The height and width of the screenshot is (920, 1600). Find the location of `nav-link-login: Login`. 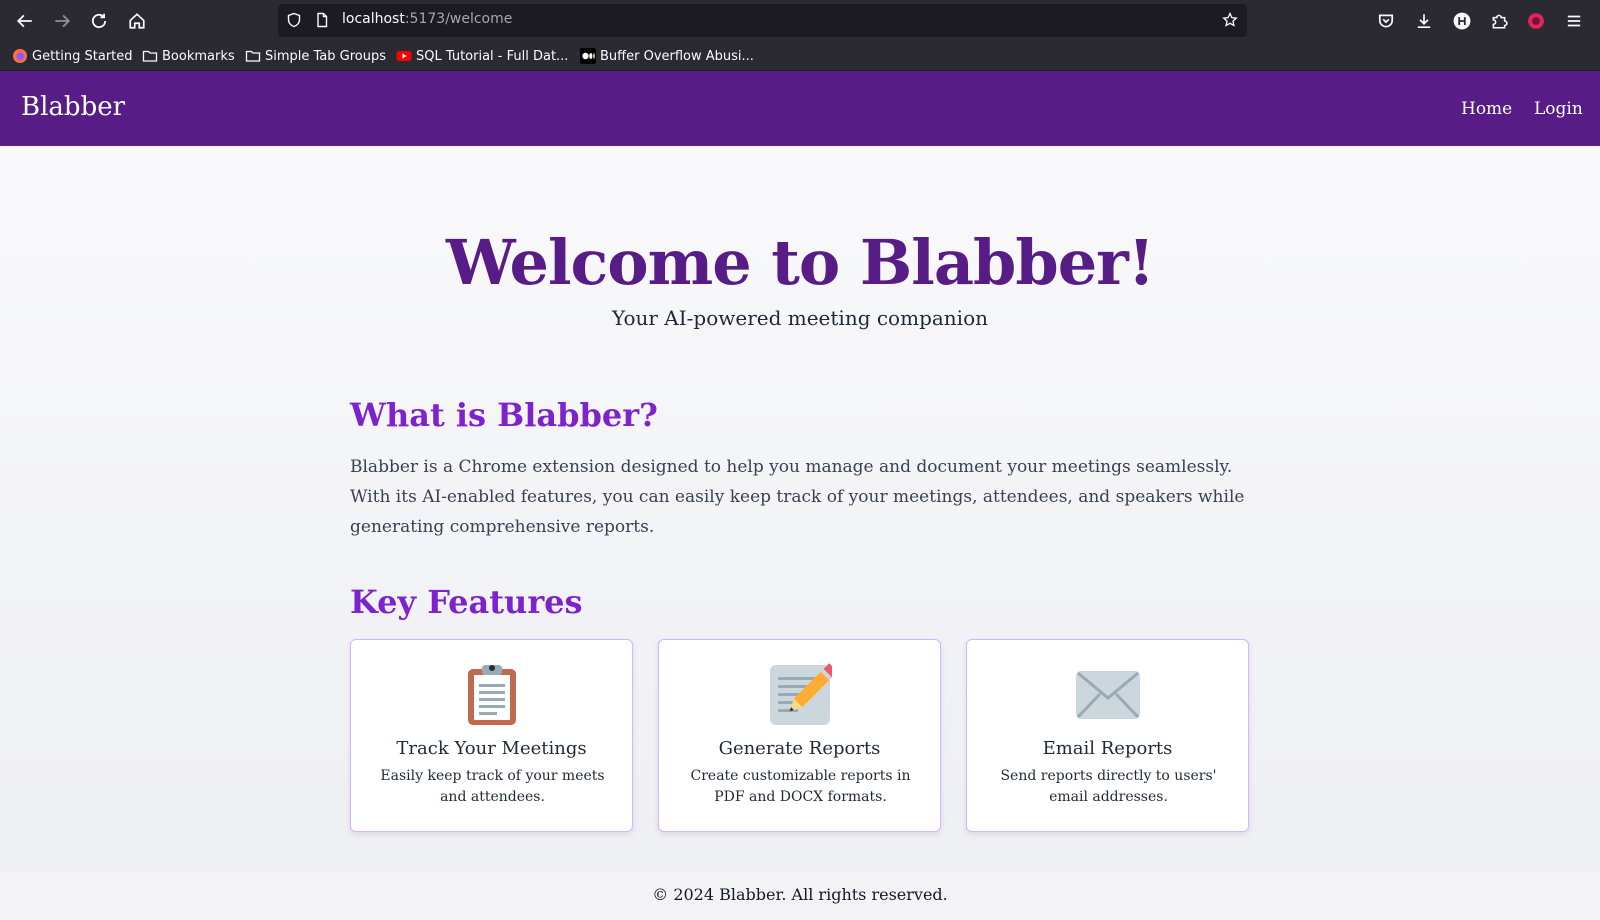

nav-link-login: Login is located at coordinates (1558, 109).